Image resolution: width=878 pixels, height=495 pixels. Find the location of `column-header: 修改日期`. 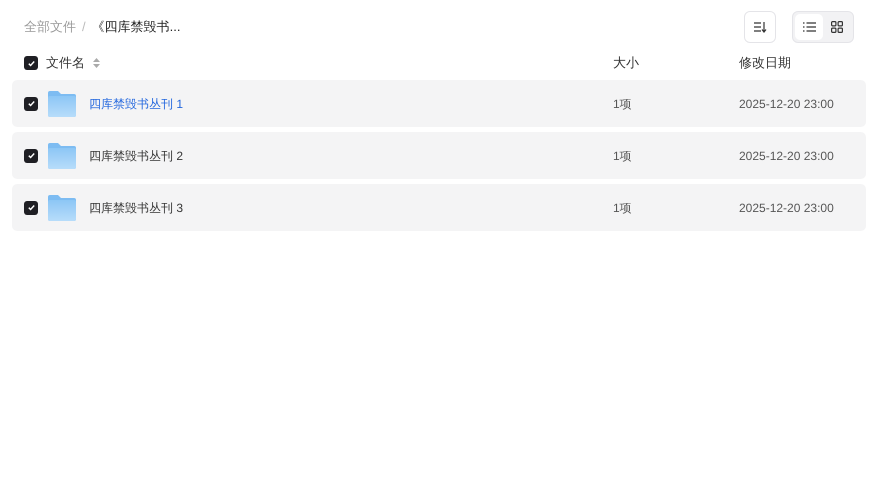

column-header: 修改日期 is located at coordinates (765, 63).